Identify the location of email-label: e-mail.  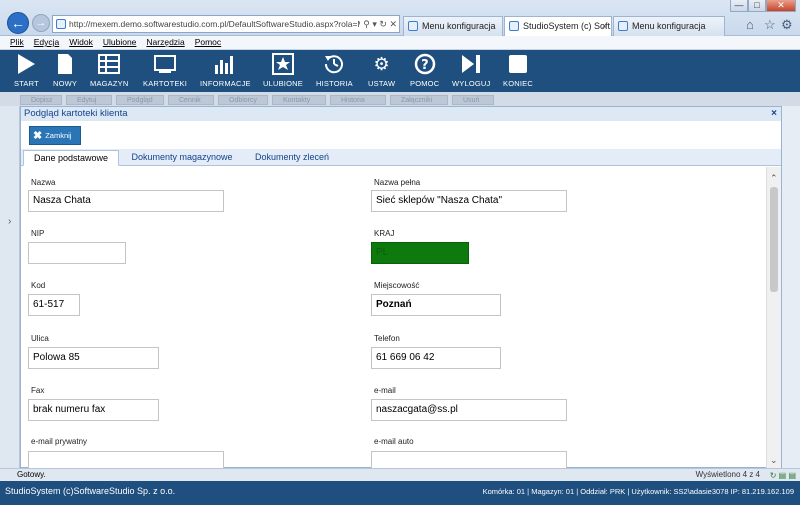
(385, 390).